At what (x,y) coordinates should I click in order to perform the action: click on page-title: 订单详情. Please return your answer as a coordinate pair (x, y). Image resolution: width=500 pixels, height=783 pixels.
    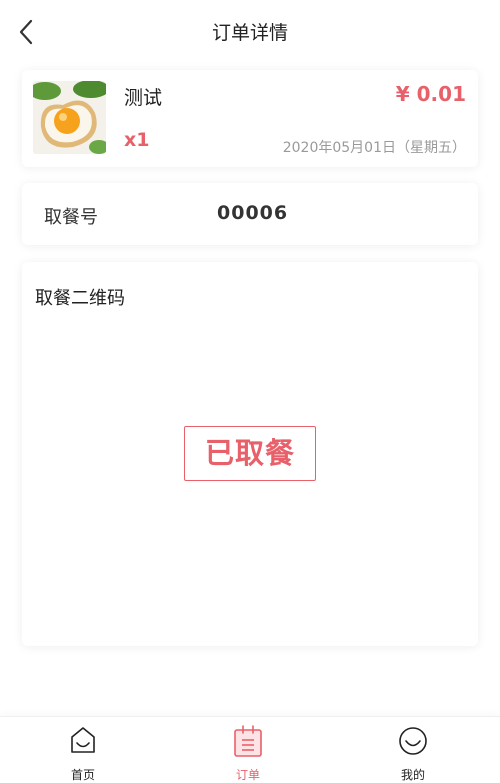
    Looking at the image, I should click on (249, 33).